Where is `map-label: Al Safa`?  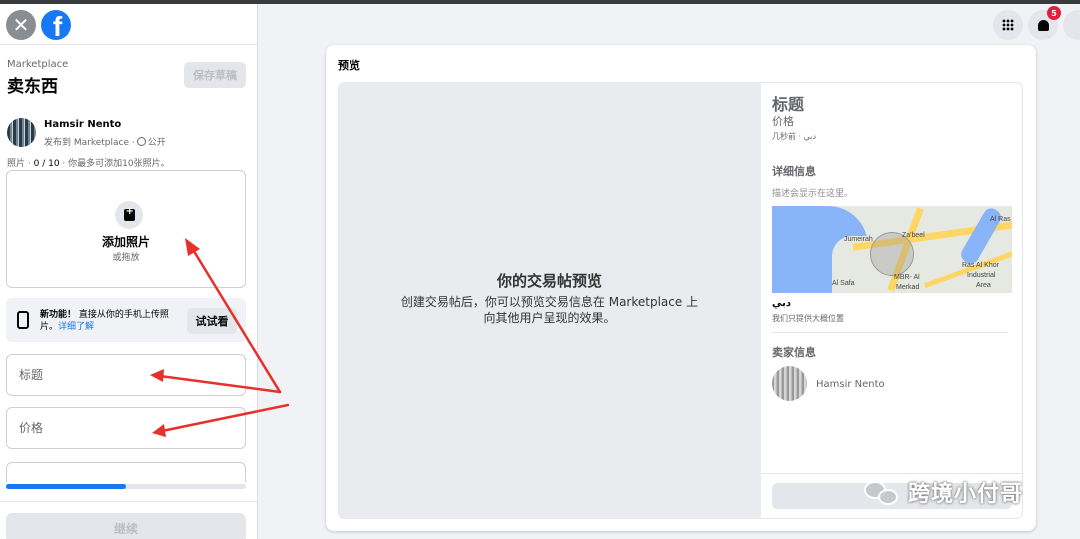 map-label: Al Safa is located at coordinates (843, 283).